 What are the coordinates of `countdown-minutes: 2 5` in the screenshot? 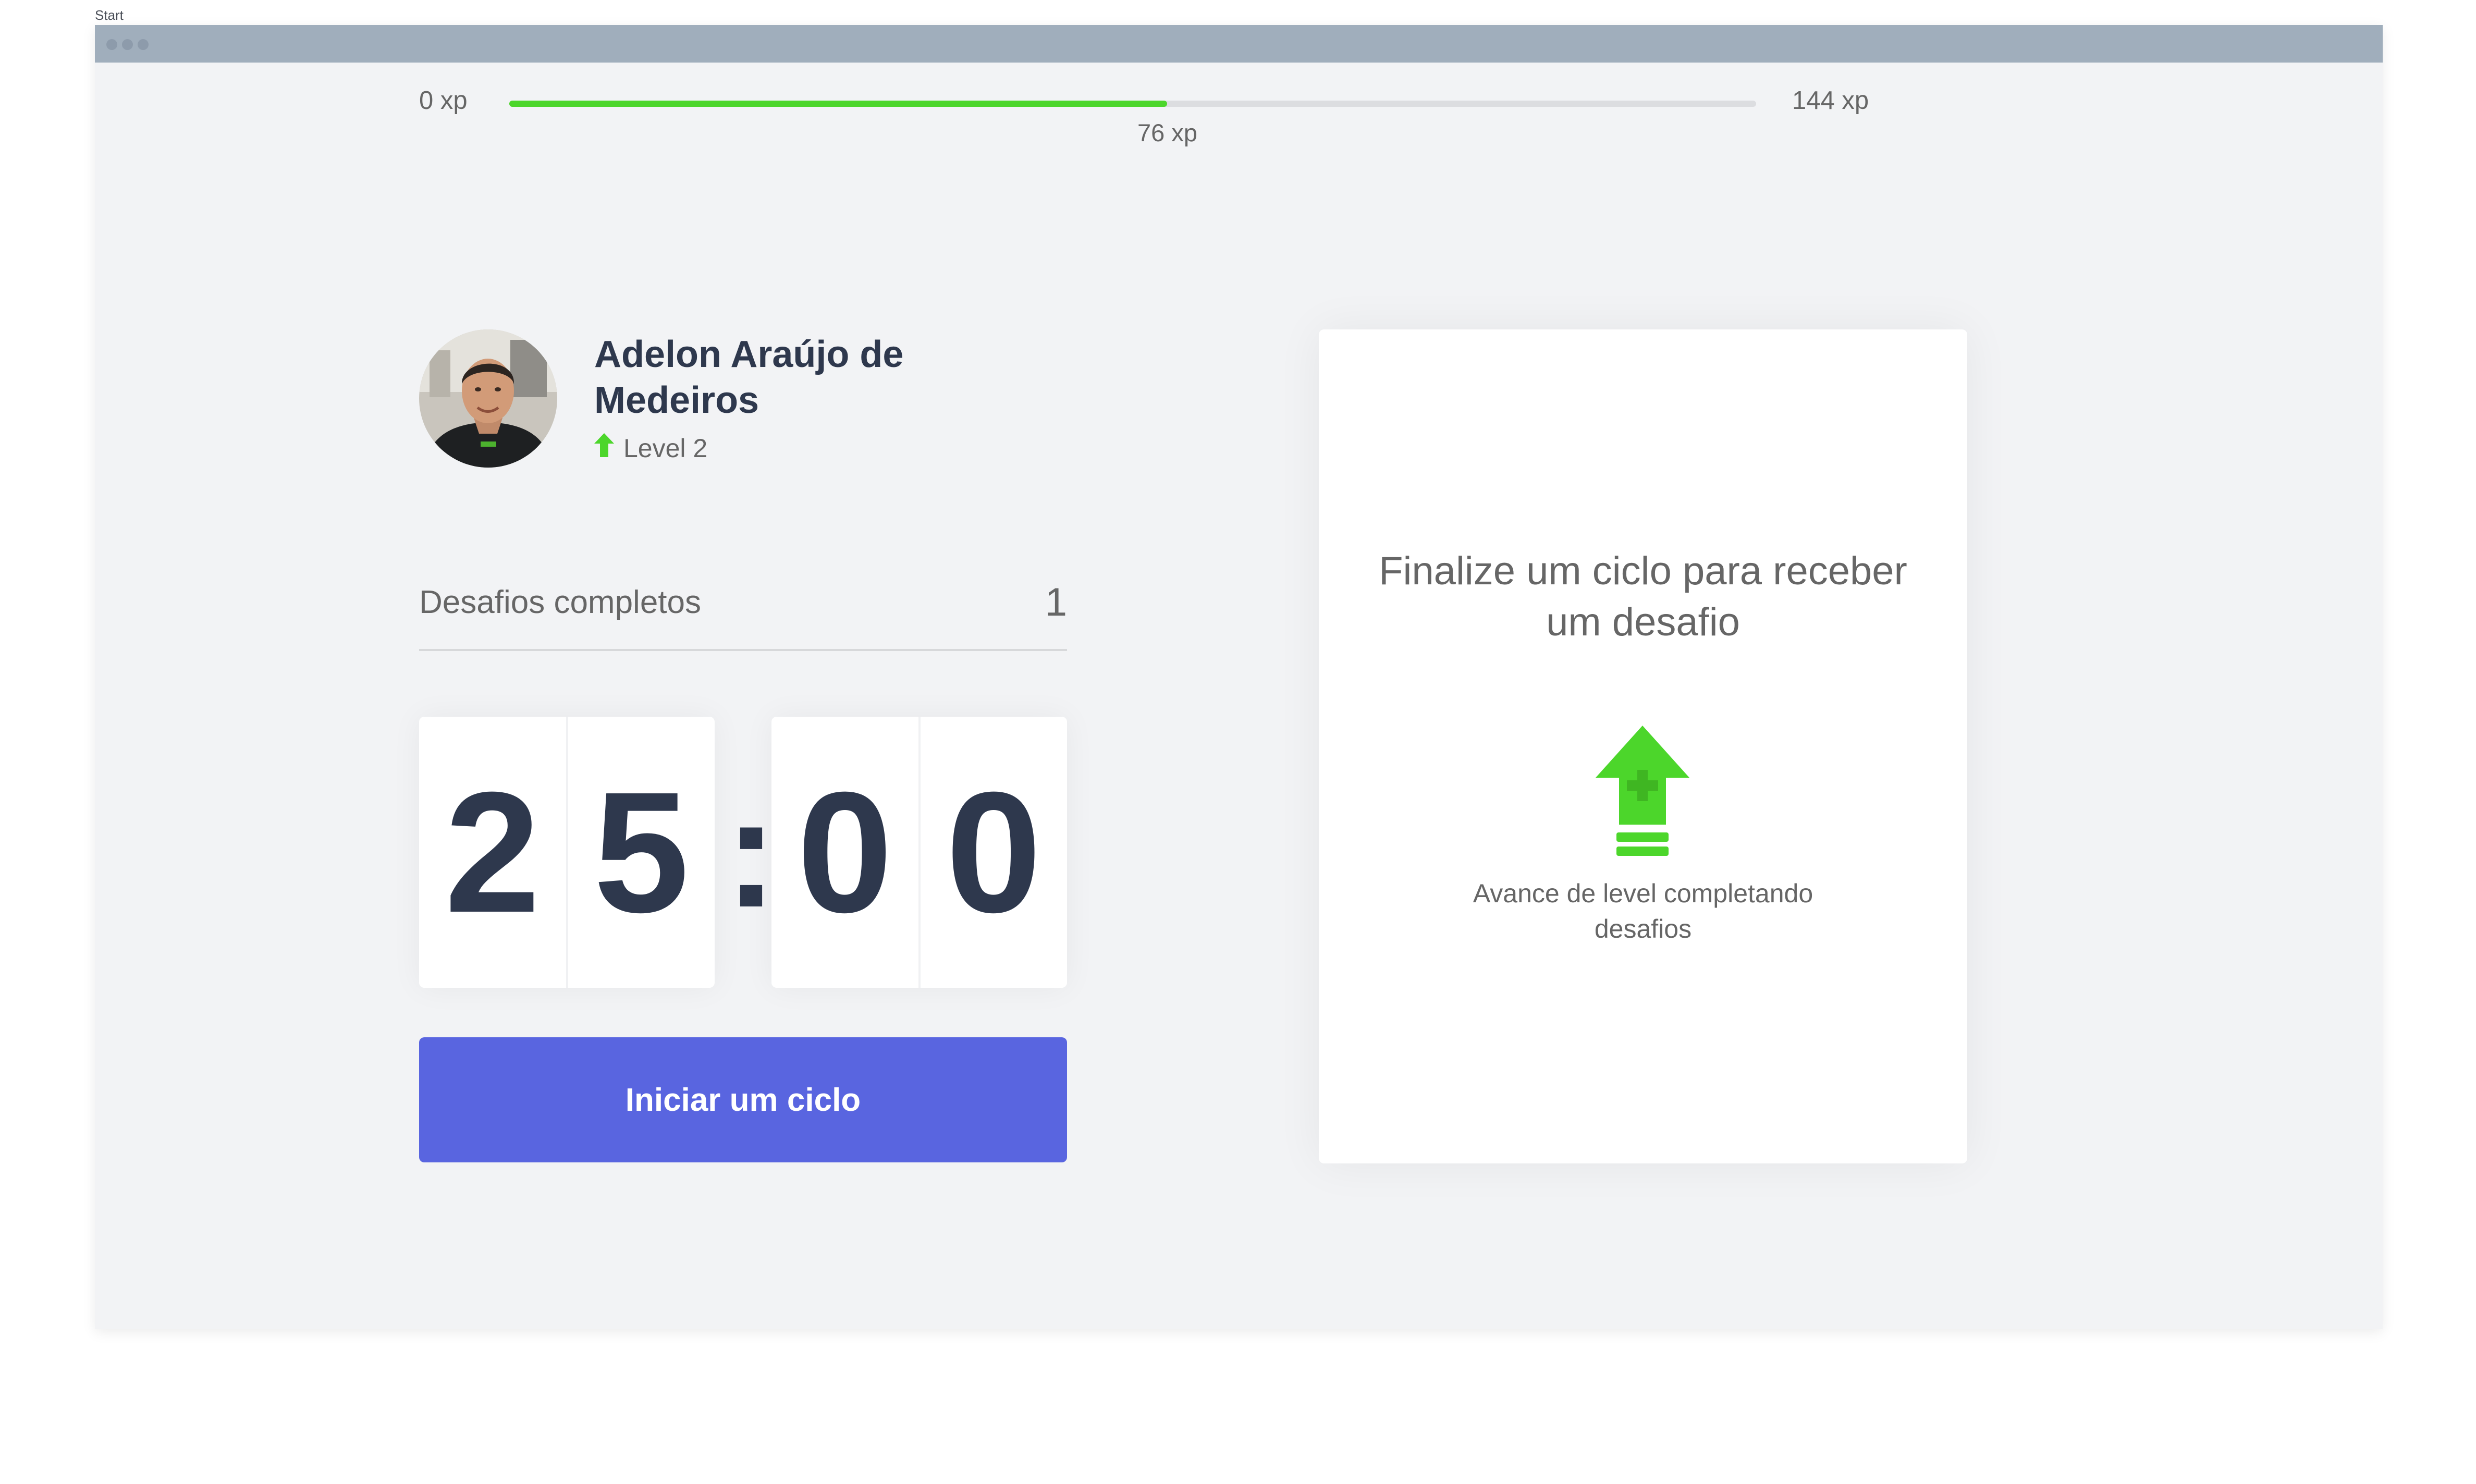 It's located at (567, 852).